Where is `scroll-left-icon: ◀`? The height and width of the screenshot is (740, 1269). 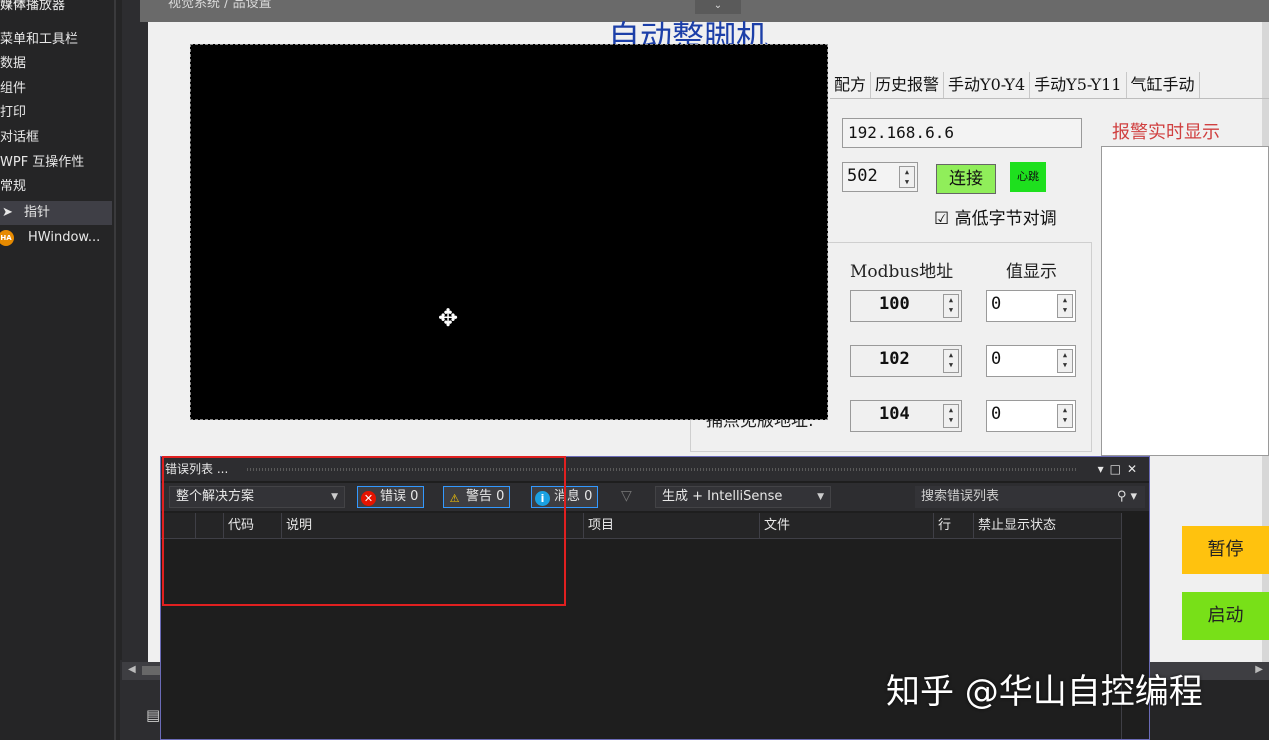 scroll-left-icon: ◀ is located at coordinates (132, 669).